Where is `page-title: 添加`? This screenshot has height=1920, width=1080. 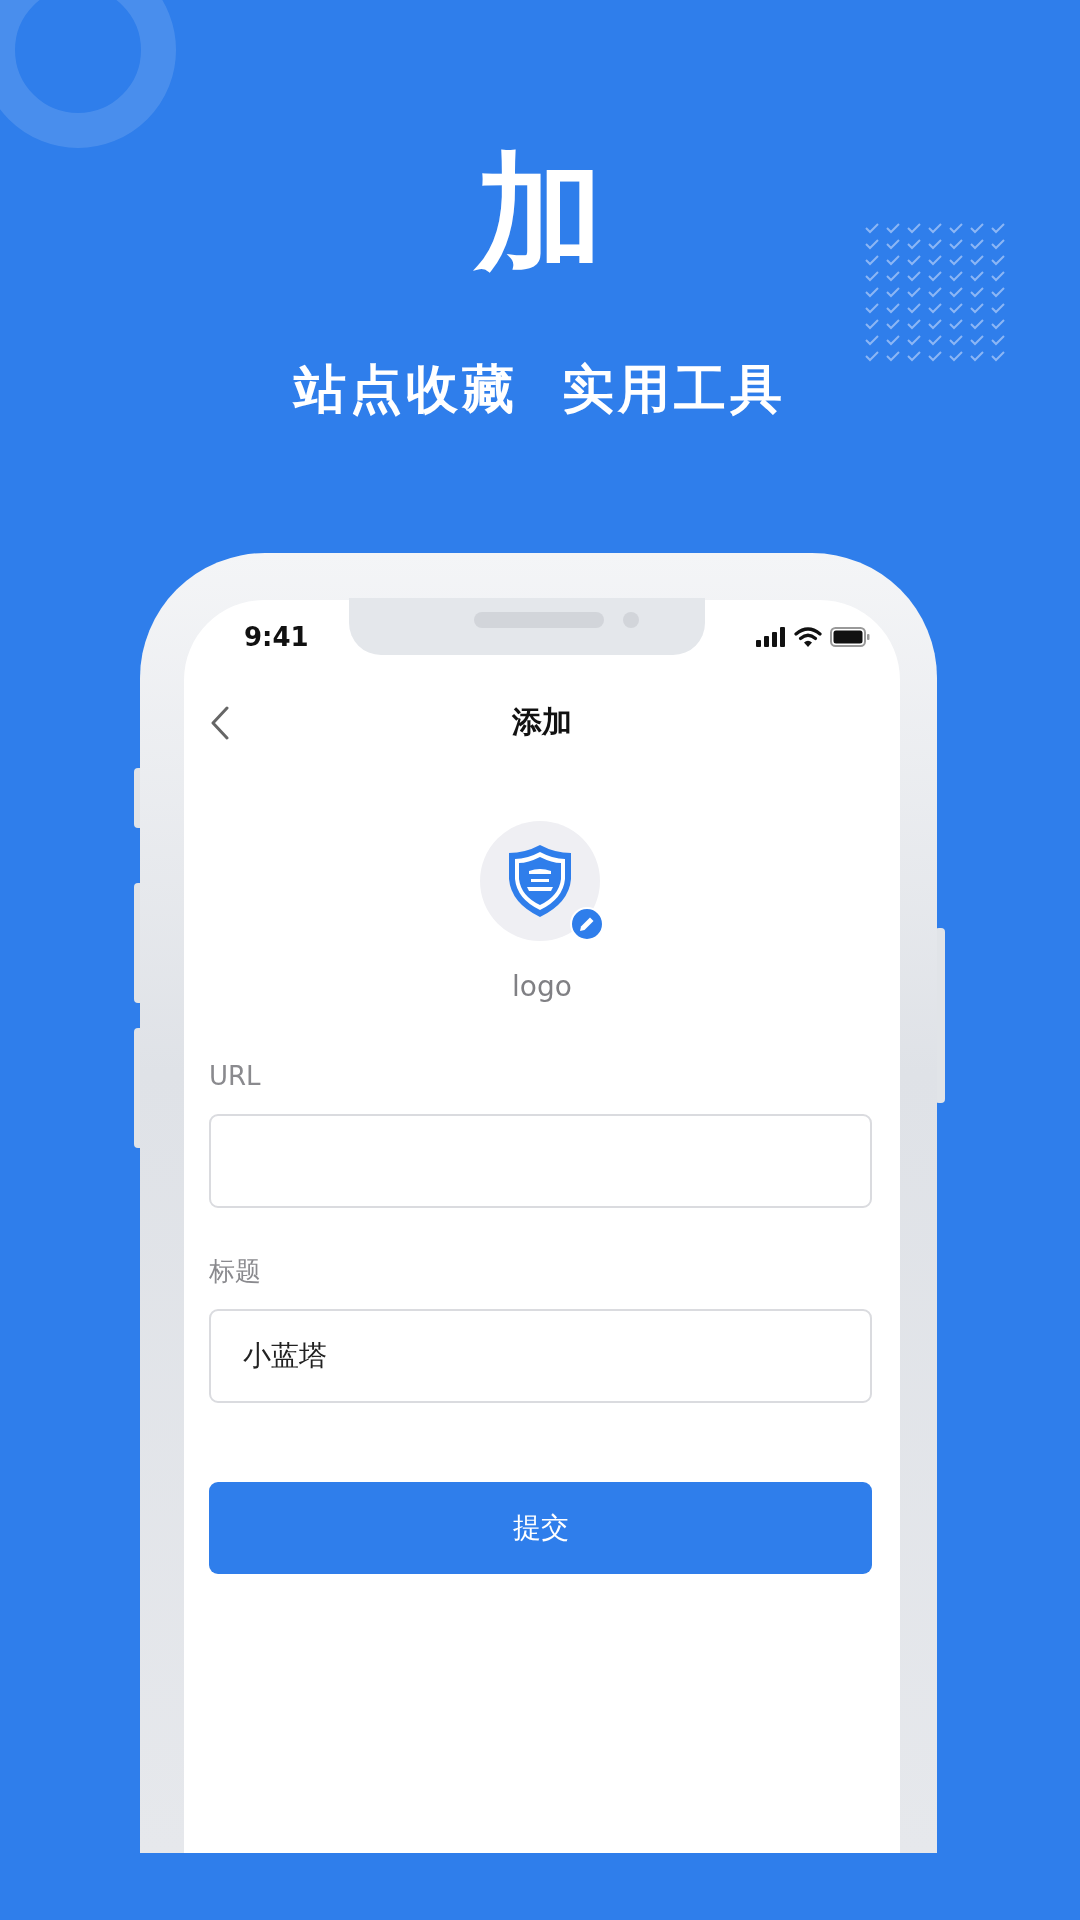
page-title: 添加 is located at coordinates (542, 721).